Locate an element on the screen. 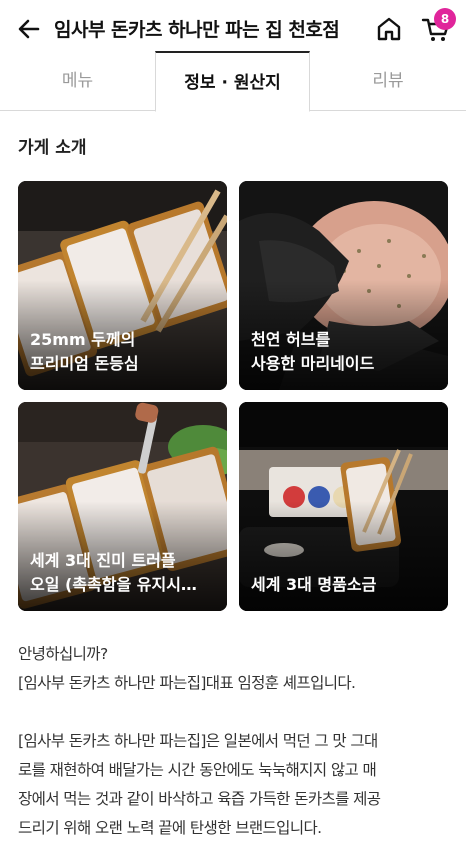  home-button is located at coordinates (389, 29).